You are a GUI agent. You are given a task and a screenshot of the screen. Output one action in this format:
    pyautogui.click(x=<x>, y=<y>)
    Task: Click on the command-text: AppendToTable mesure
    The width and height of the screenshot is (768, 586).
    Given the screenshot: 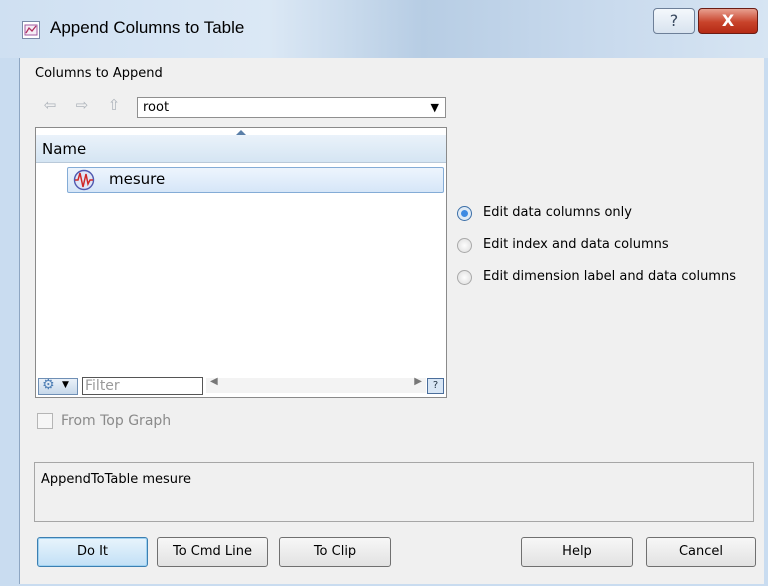 What is the action you would take?
    pyautogui.click(x=116, y=479)
    